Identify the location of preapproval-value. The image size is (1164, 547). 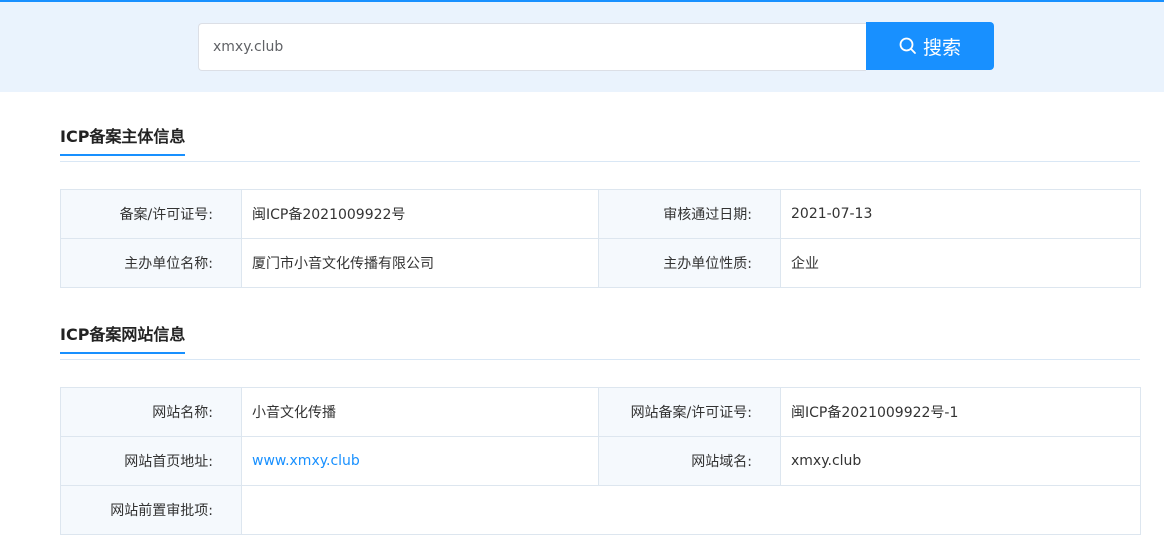
(691, 510).